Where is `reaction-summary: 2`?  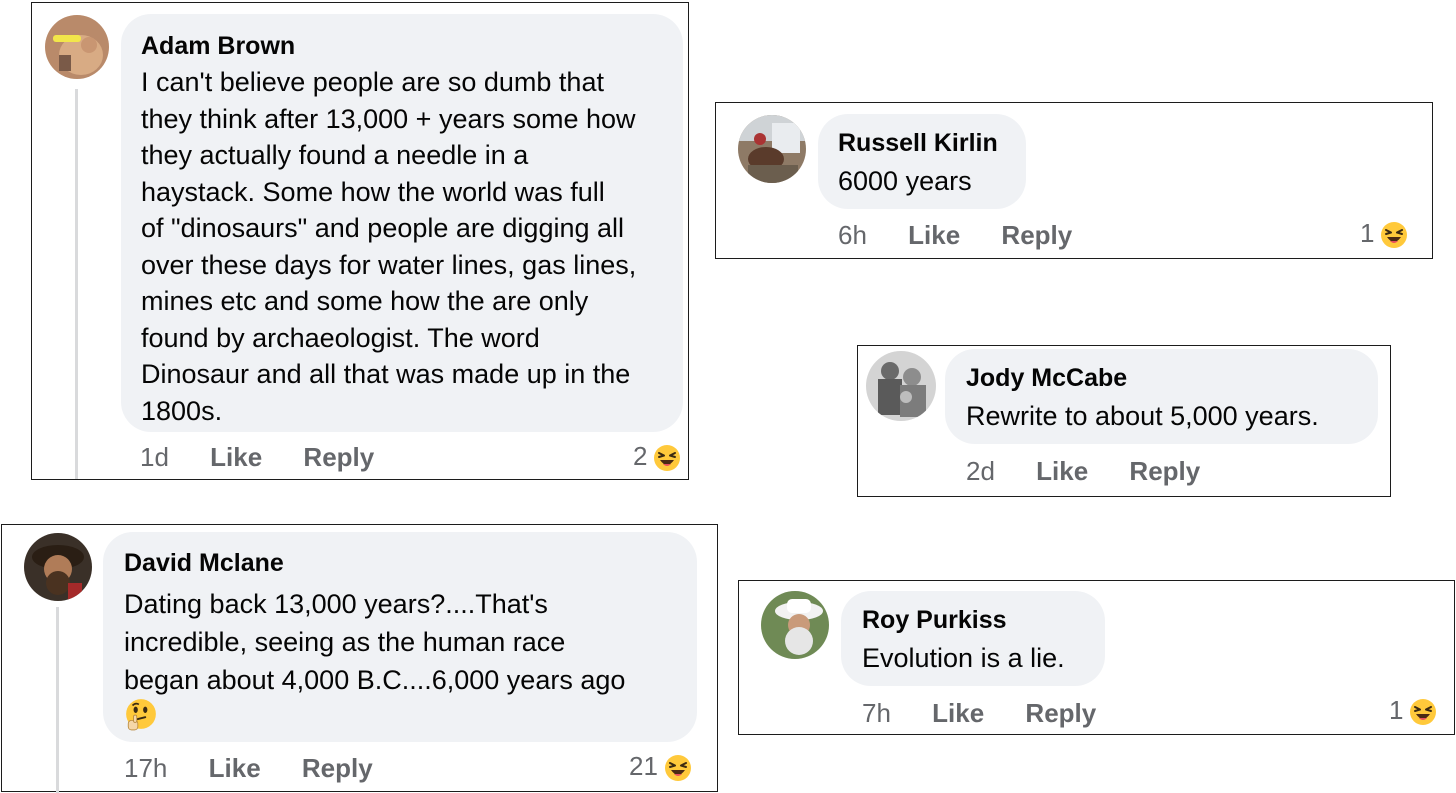
reaction-summary: 2 is located at coordinates (657, 456).